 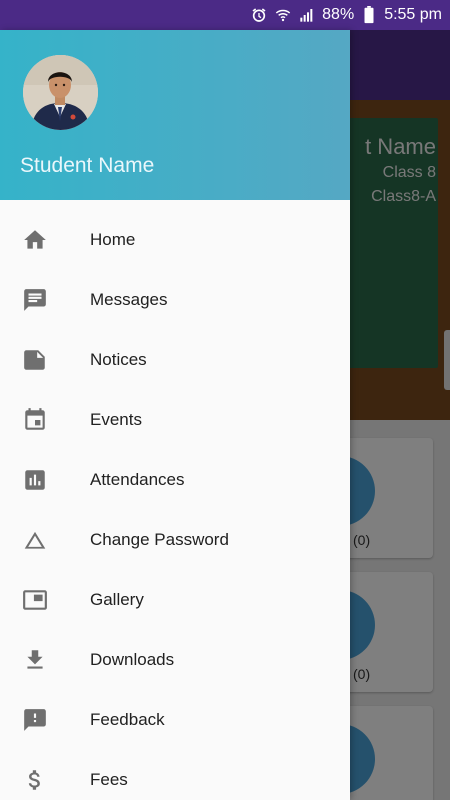 I want to click on menu-item-notices: Notices, so click(x=175, y=360).